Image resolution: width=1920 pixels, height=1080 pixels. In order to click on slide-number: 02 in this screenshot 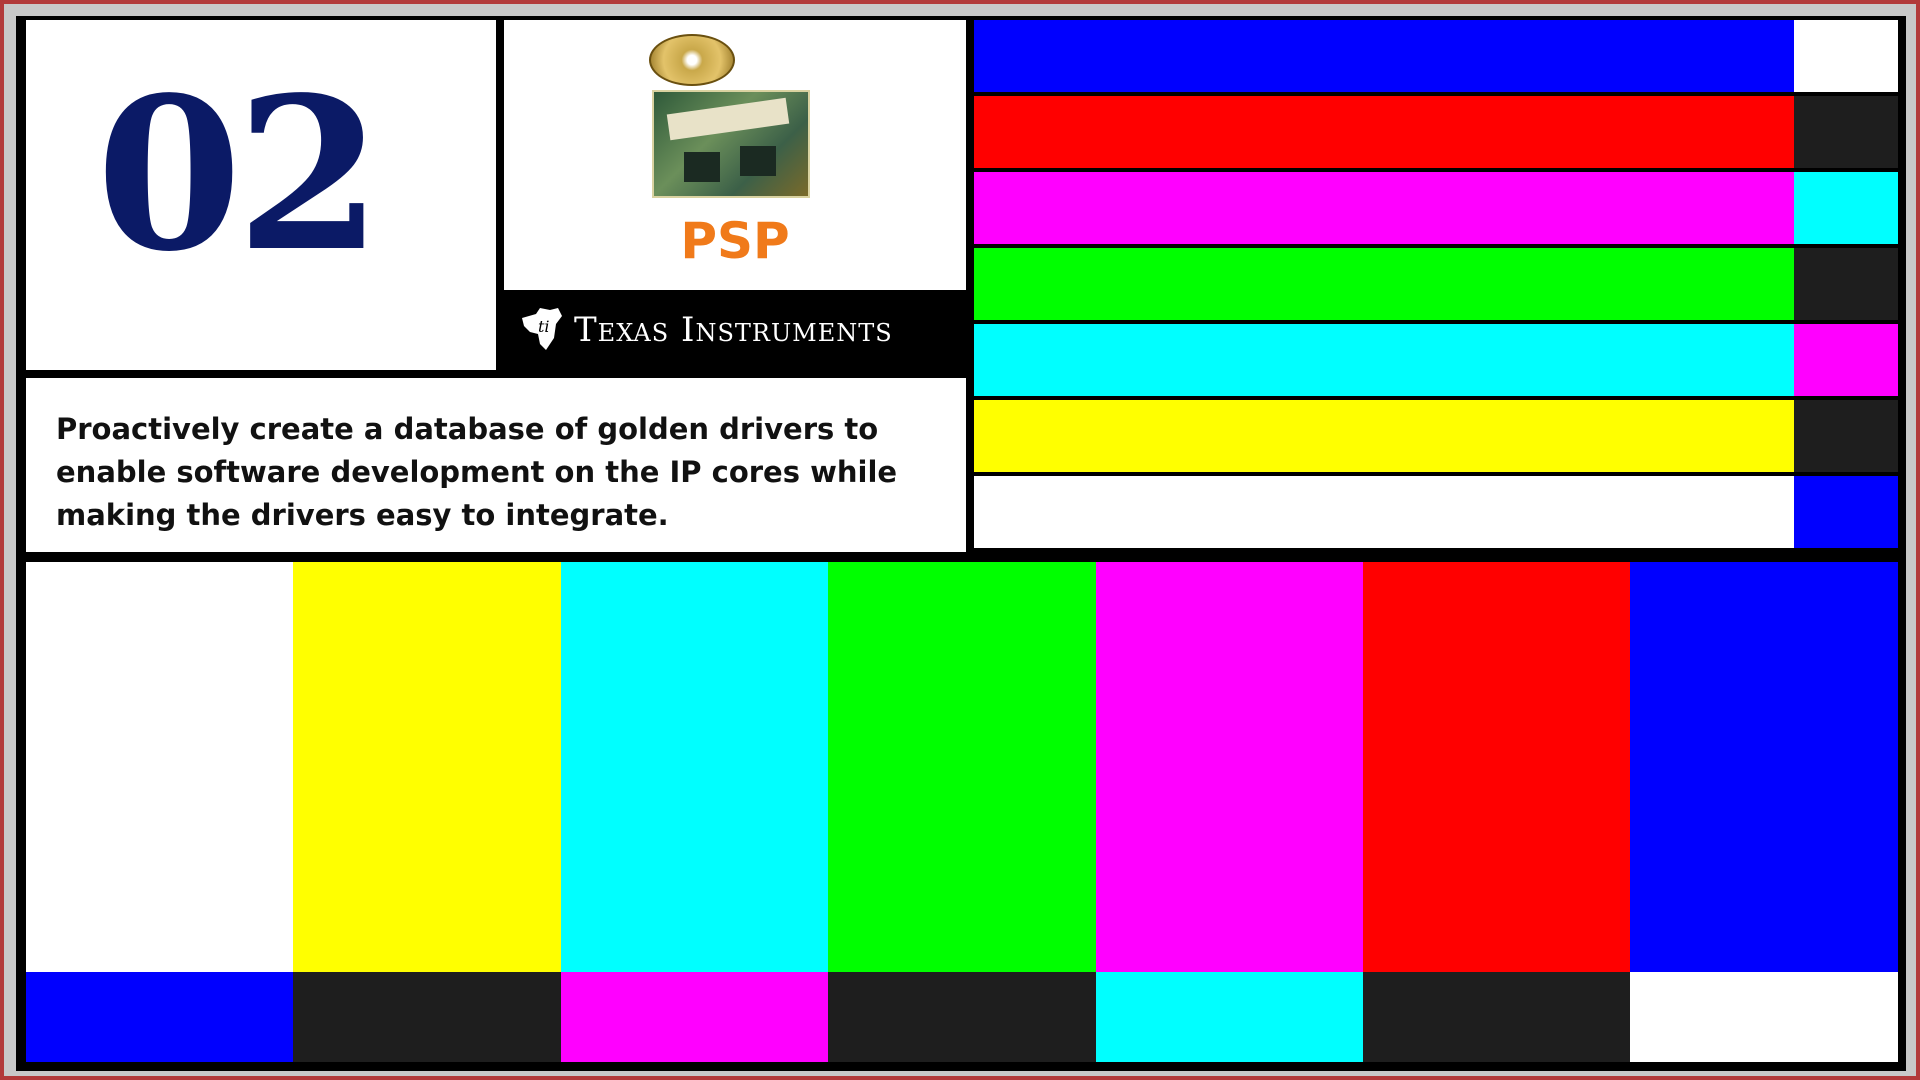, I will do `click(239, 174)`.